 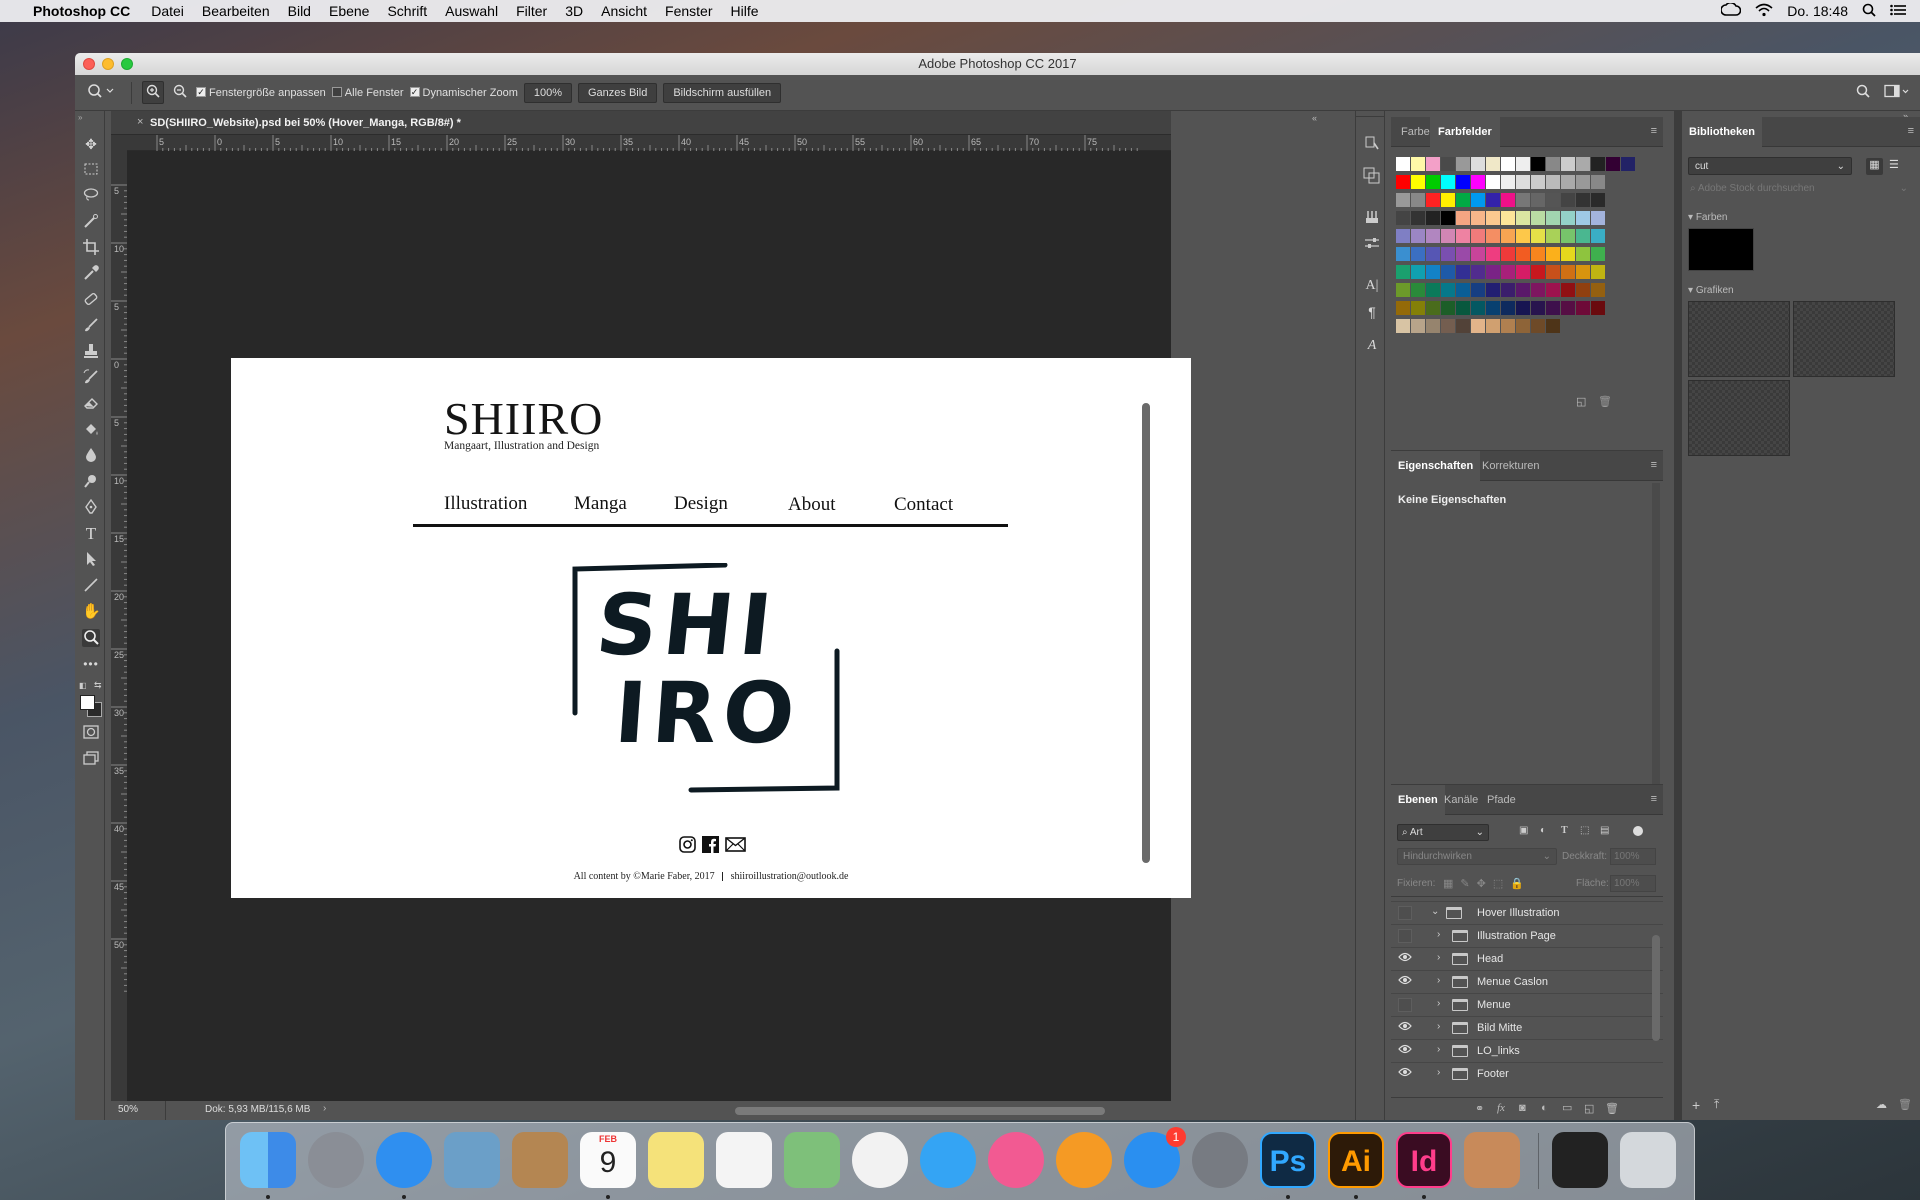 I want to click on nav-contact: Contact, so click(x=923, y=505).